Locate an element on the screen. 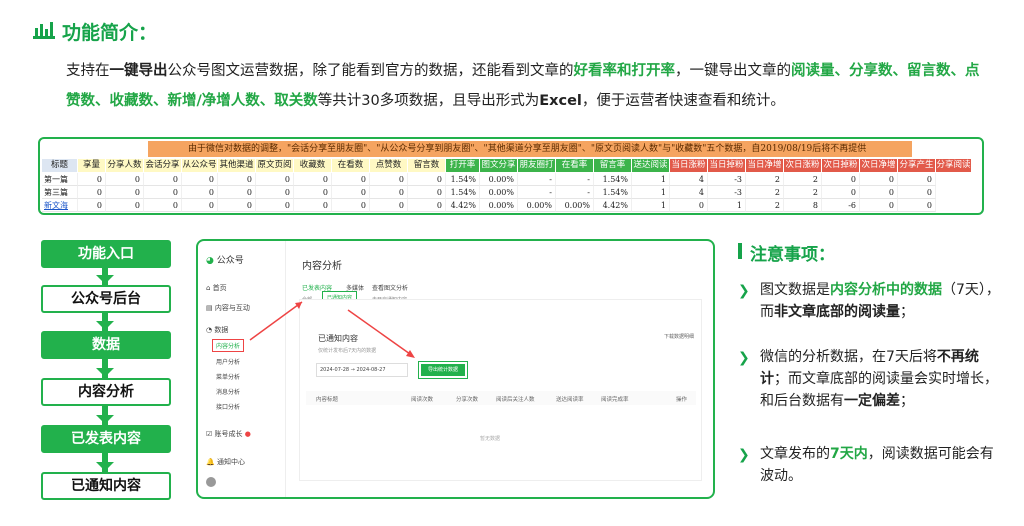 The height and width of the screenshot is (526, 1024). sheet-cell: -3 is located at coordinates (727, 179).